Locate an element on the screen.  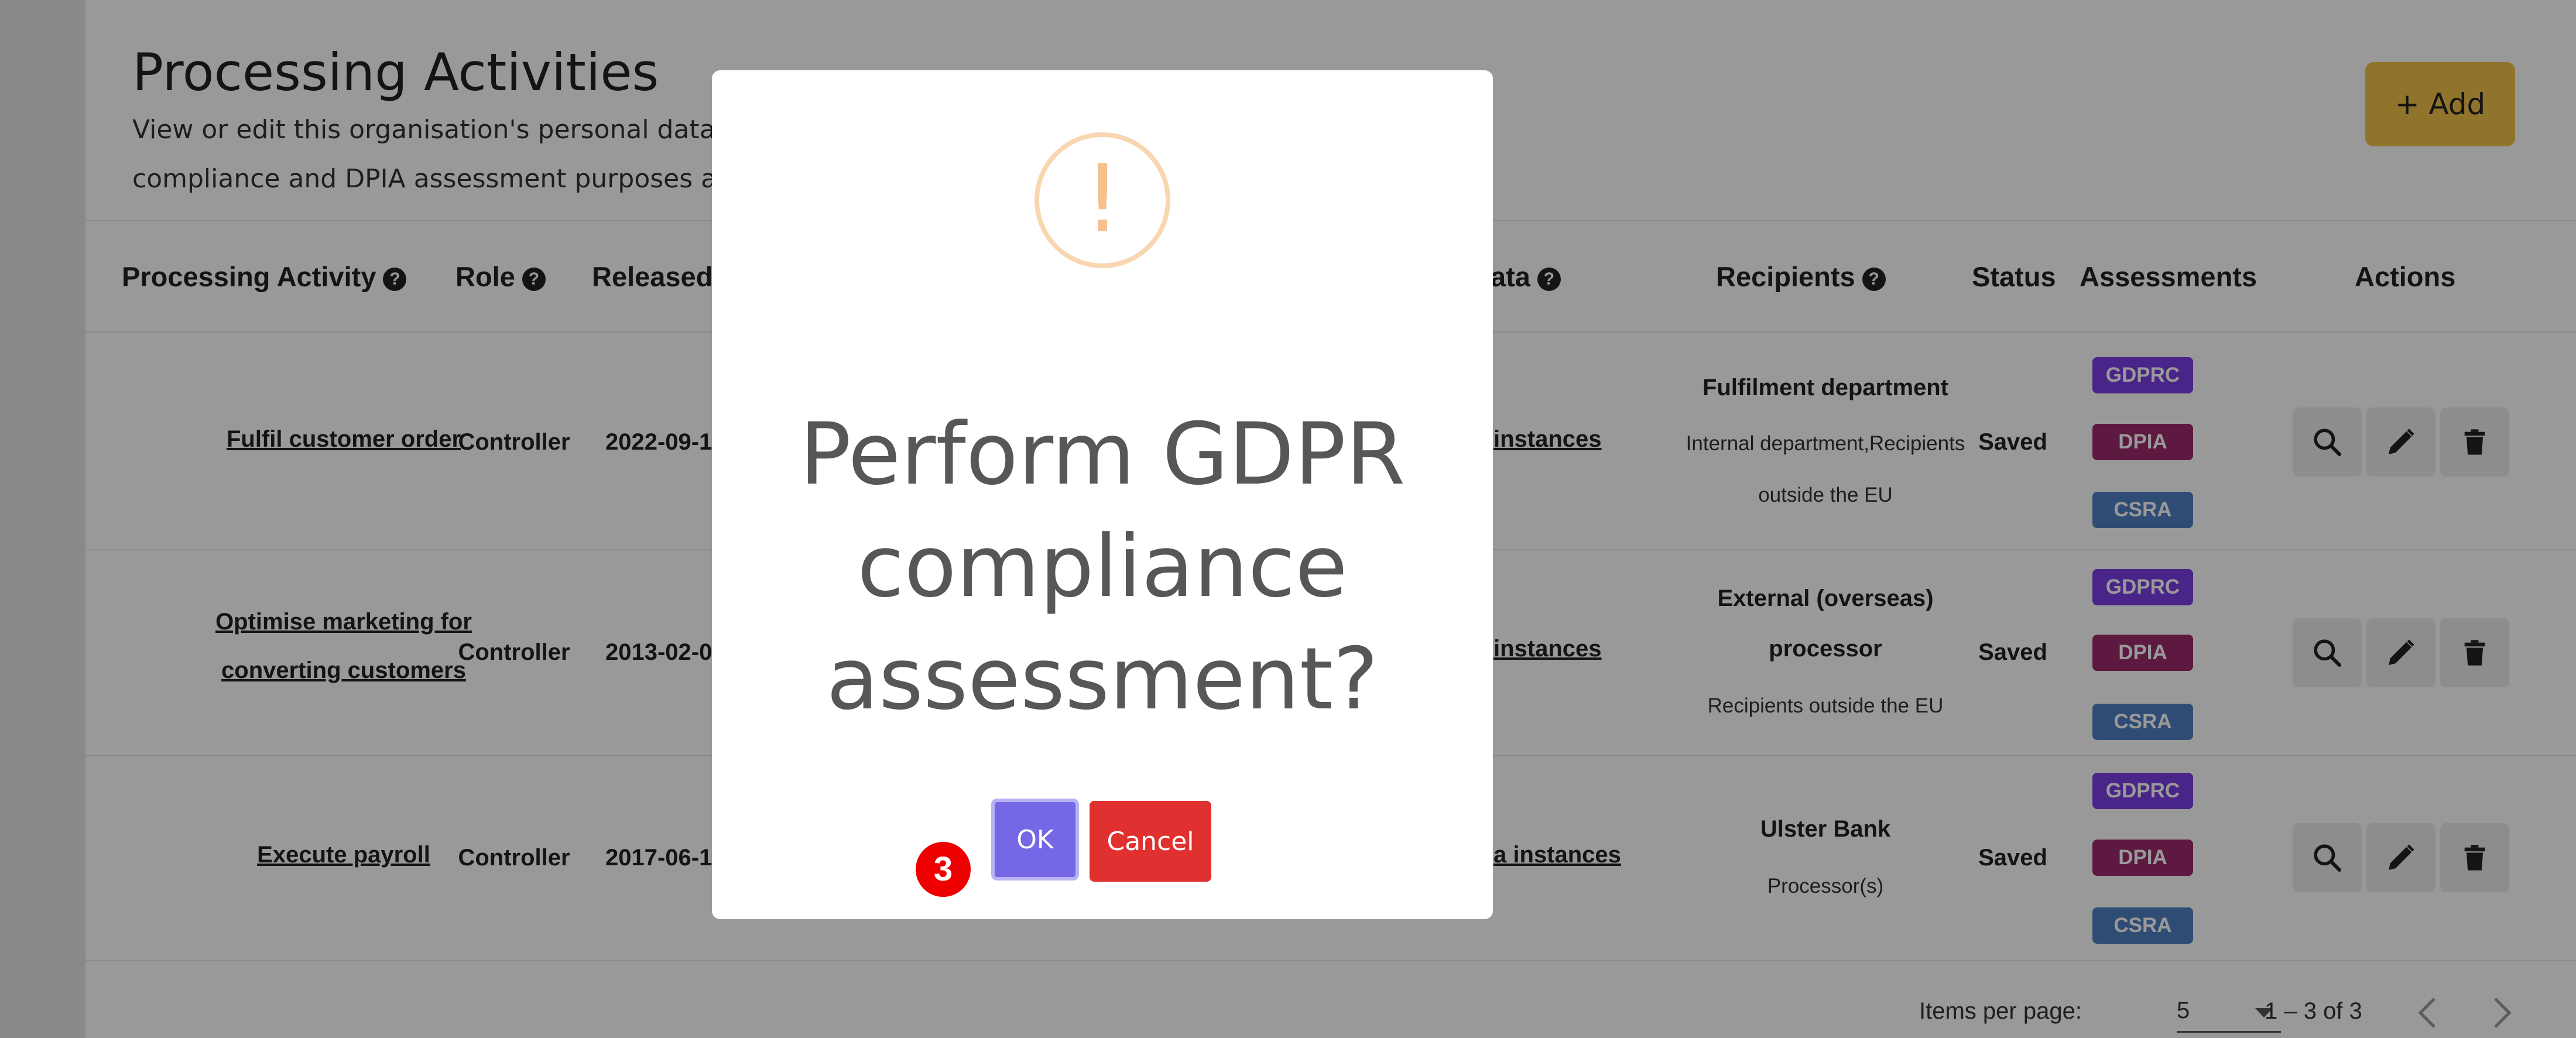
ok-button: OK is located at coordinates (1035, 840).